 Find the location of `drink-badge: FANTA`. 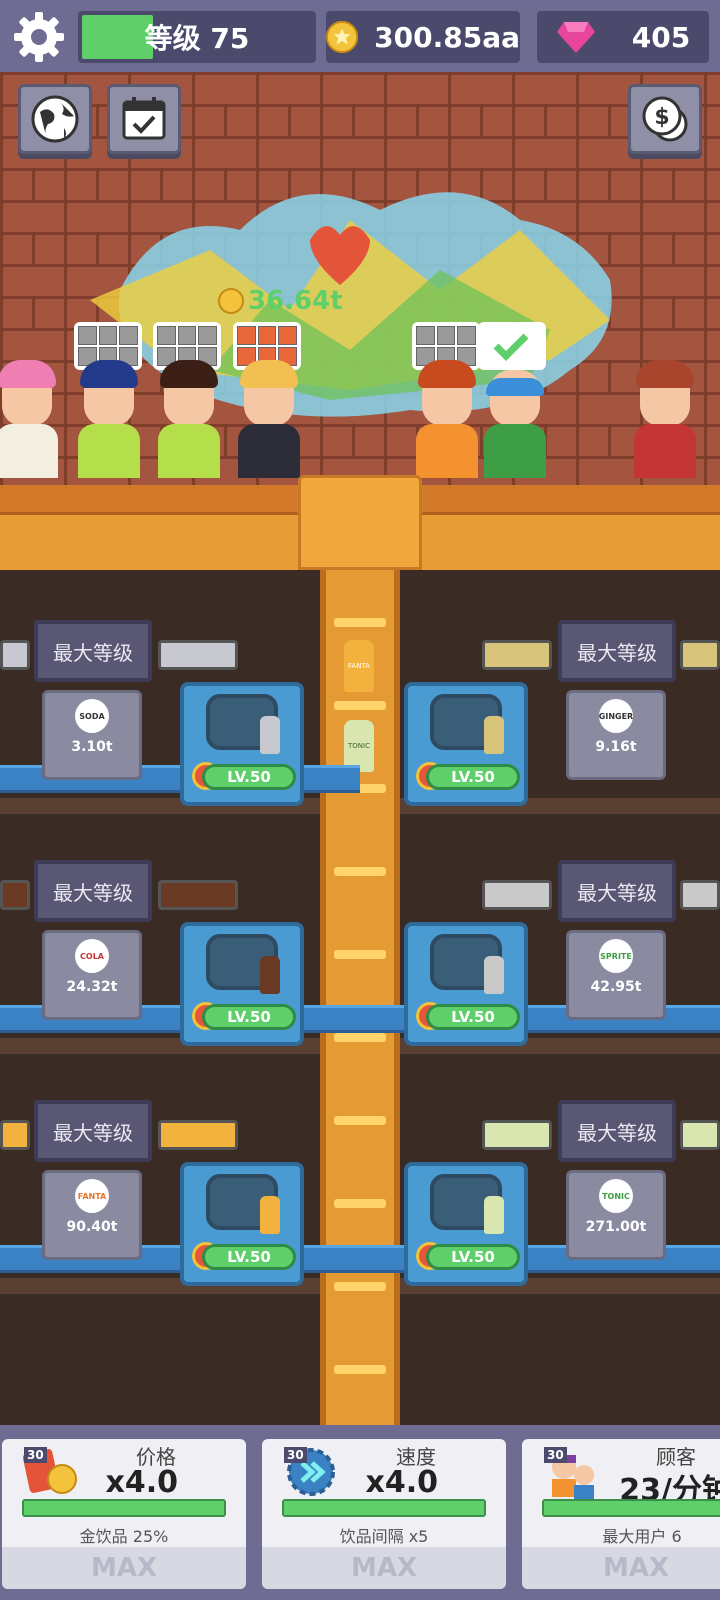

drink-badge: FANTA is located at coordinates (92, 1196).